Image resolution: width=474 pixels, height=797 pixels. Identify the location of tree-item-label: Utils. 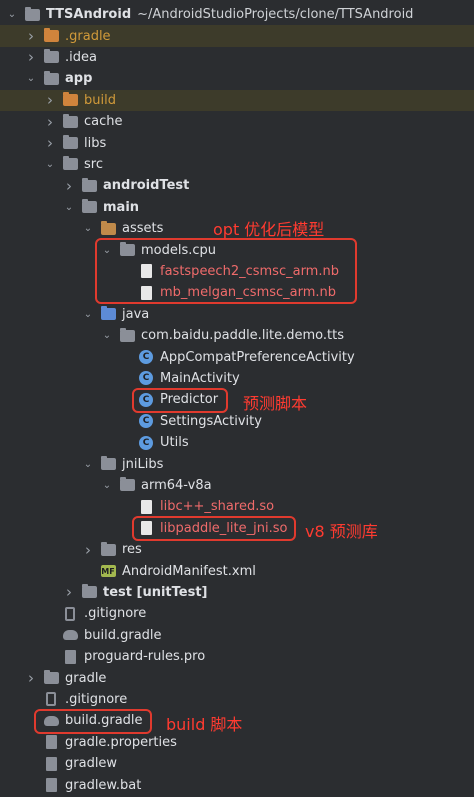
(174, 443).